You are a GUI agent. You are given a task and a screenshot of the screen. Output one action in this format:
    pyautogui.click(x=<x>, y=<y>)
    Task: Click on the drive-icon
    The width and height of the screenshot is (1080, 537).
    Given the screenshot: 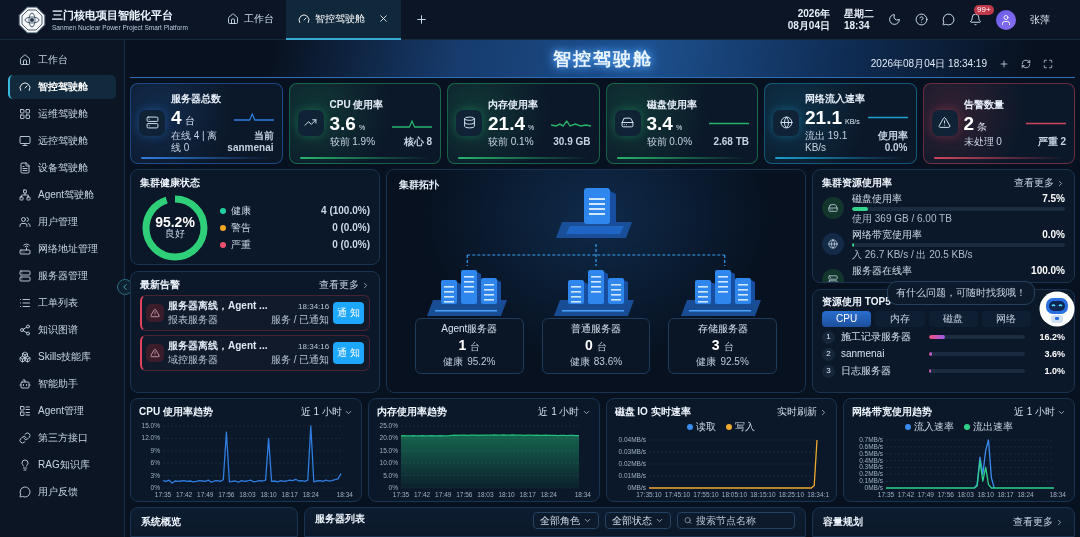 What is the action you would take?
    pyautogui.click(x=833, y=208)
    